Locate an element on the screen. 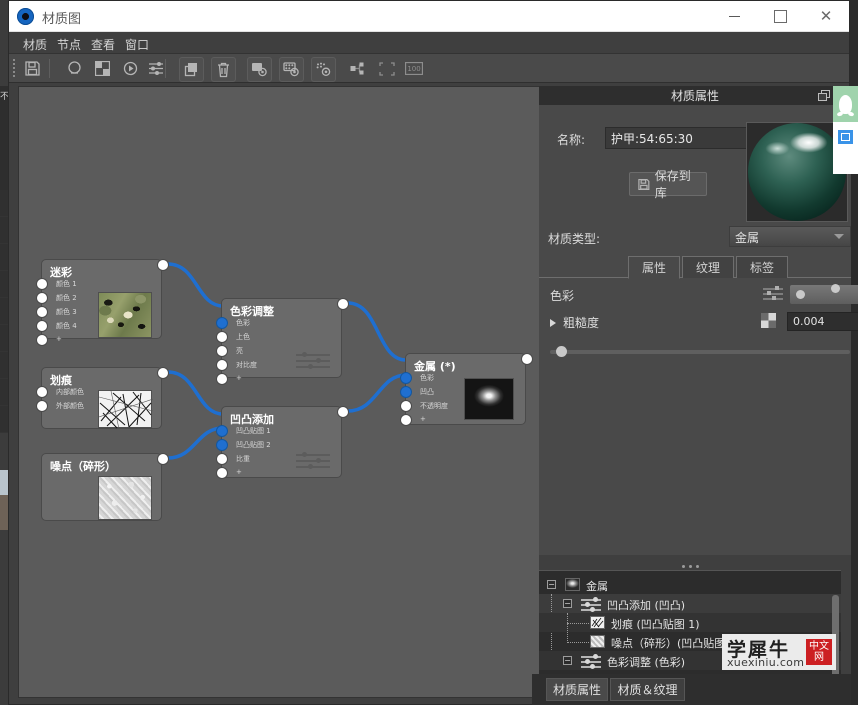 The image size is (858, 705). noise-icon is located at coordinates (597, 641).